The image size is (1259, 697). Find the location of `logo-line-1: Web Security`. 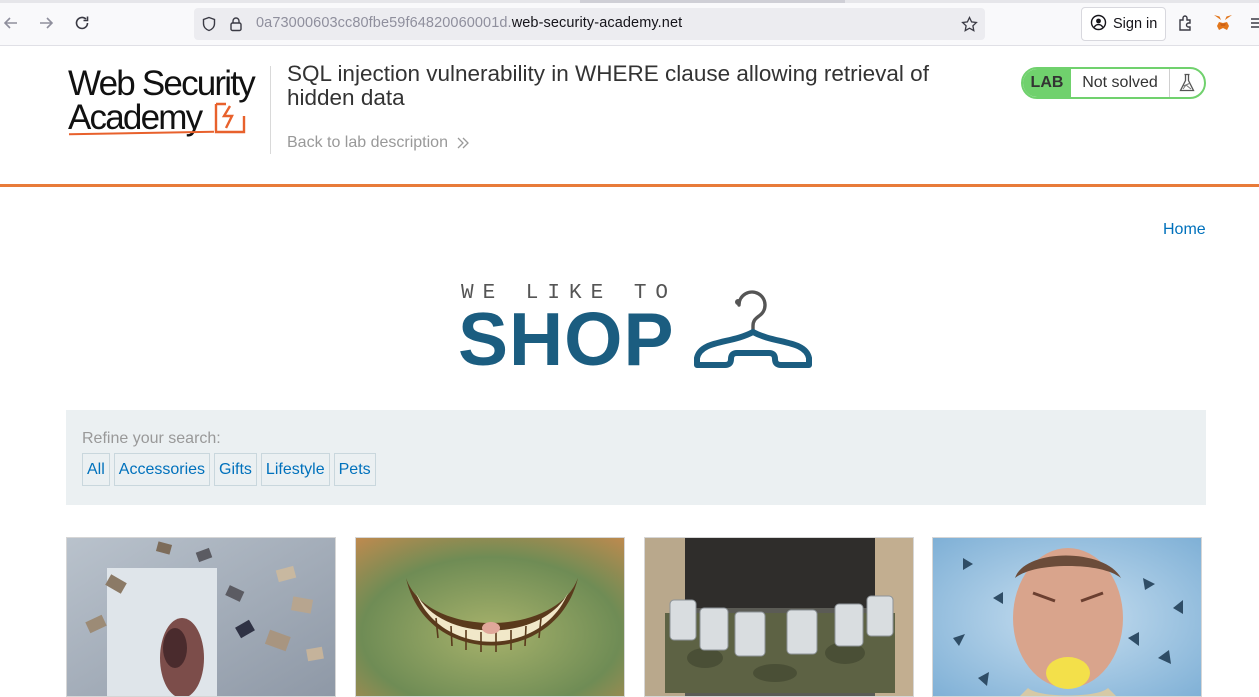

logo-line-1: Web Security is located at coordinates (162, 83).